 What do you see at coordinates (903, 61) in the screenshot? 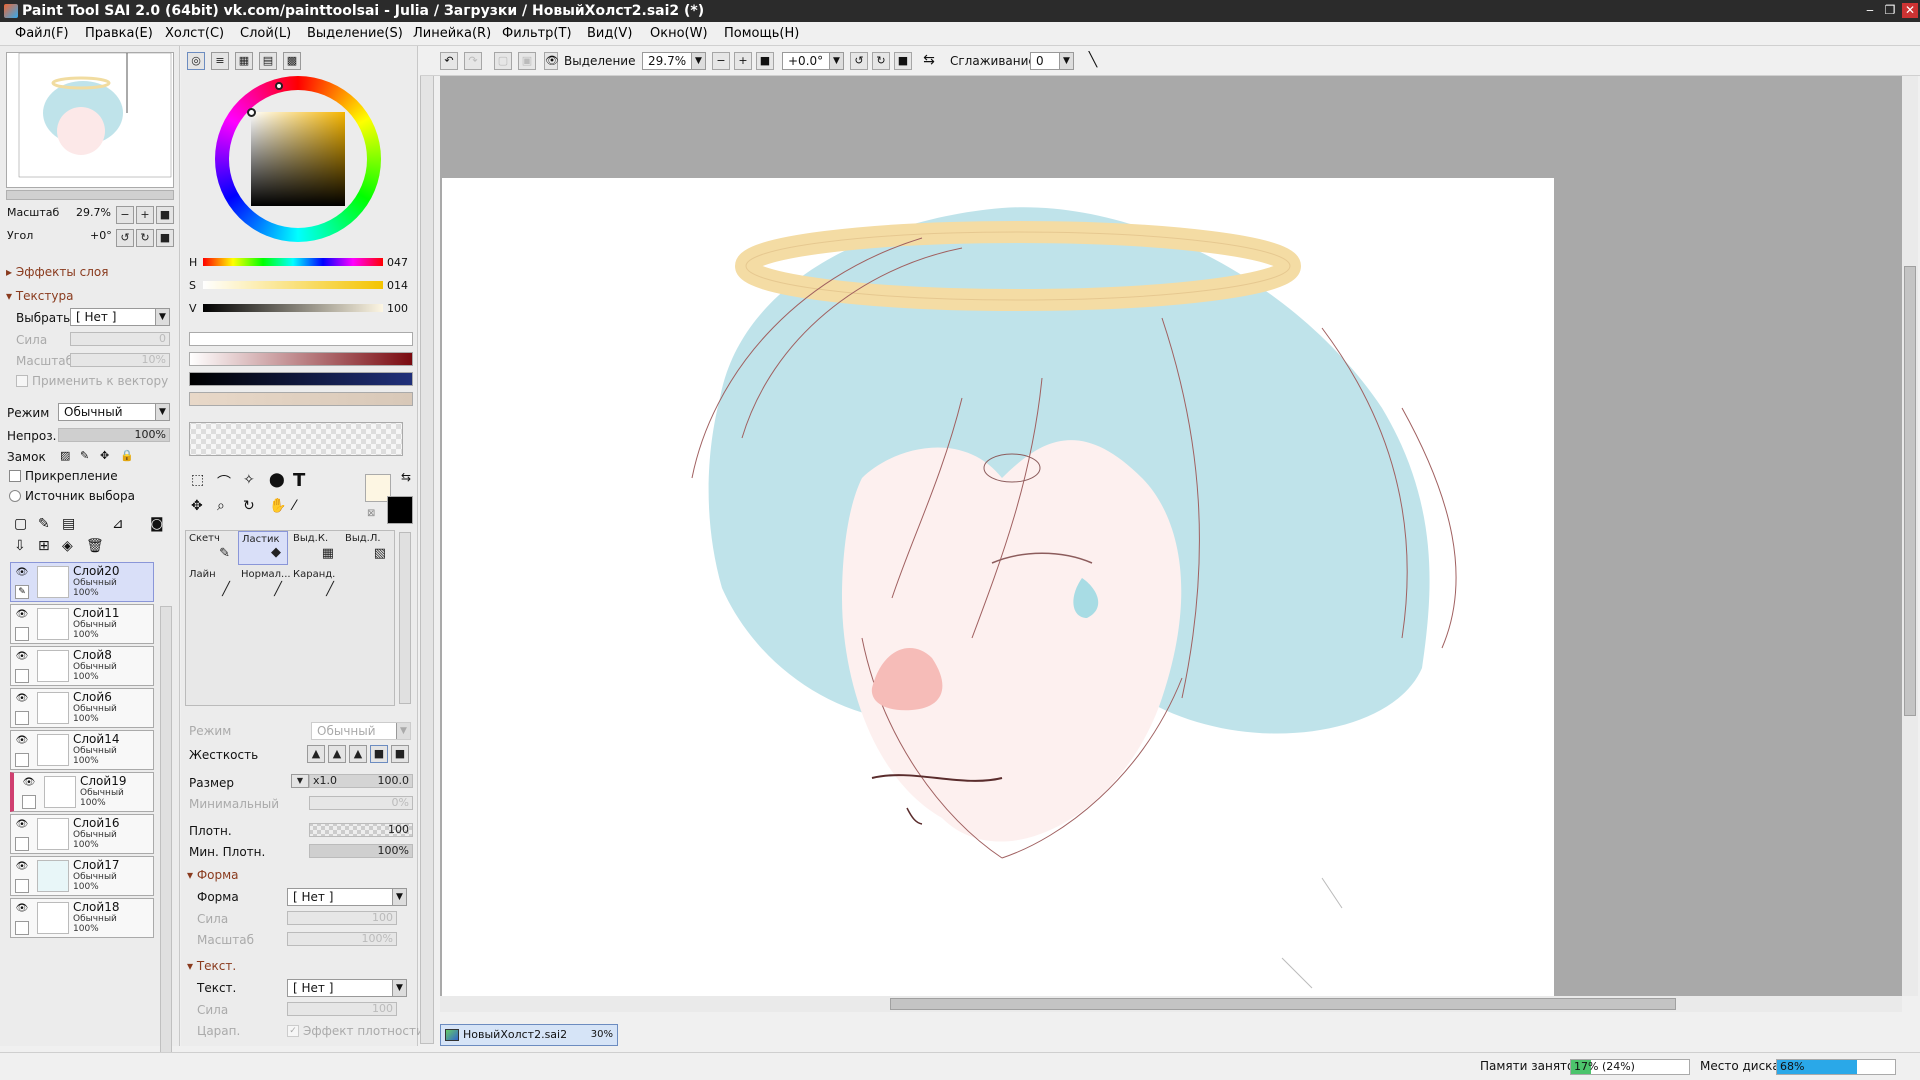
I see `toolbar-rotate-reset-button: ■` at bounding box center [903, 61].